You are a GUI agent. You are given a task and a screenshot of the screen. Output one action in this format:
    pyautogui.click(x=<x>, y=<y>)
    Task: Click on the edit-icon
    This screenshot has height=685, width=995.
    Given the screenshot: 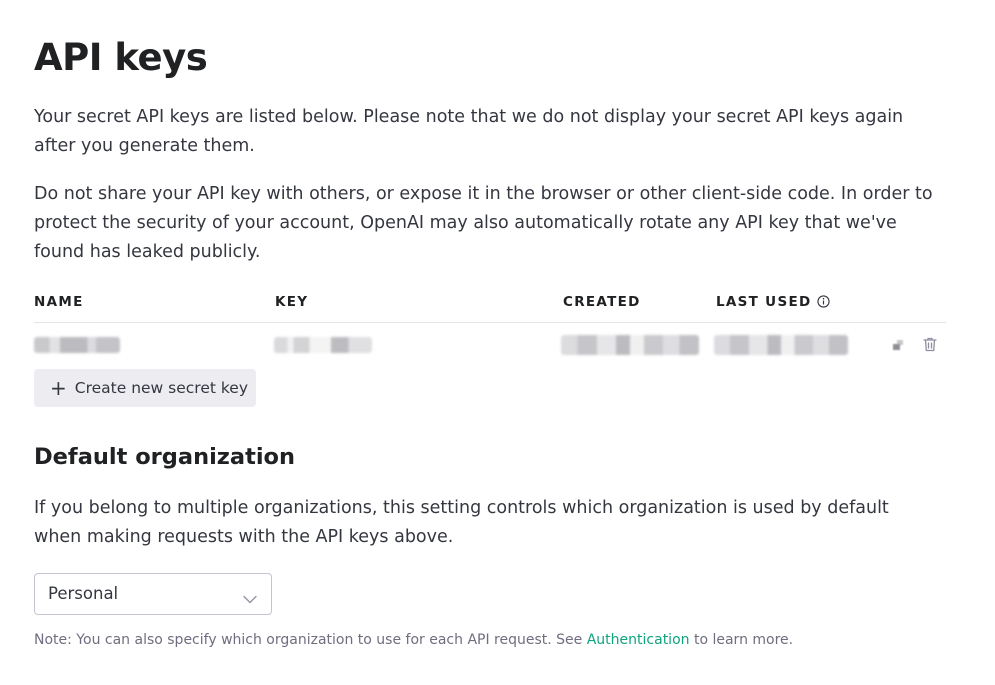 What is the action you would take?
    pyautogui.click(x=897, y=345)
    